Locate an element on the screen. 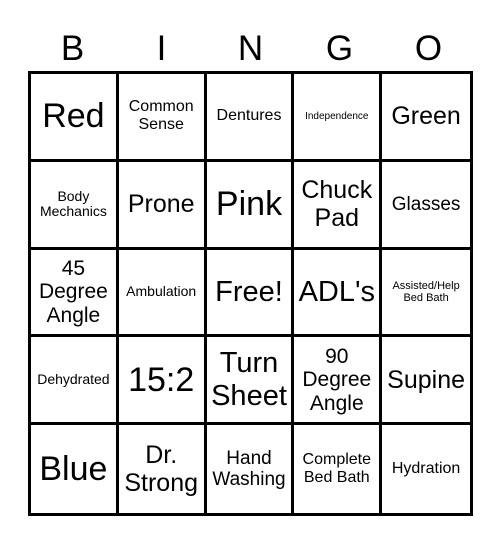 The width and height of the screenshot is (501, 544). bingo-cell: Hand Washing is located at coordinates (251, 469).